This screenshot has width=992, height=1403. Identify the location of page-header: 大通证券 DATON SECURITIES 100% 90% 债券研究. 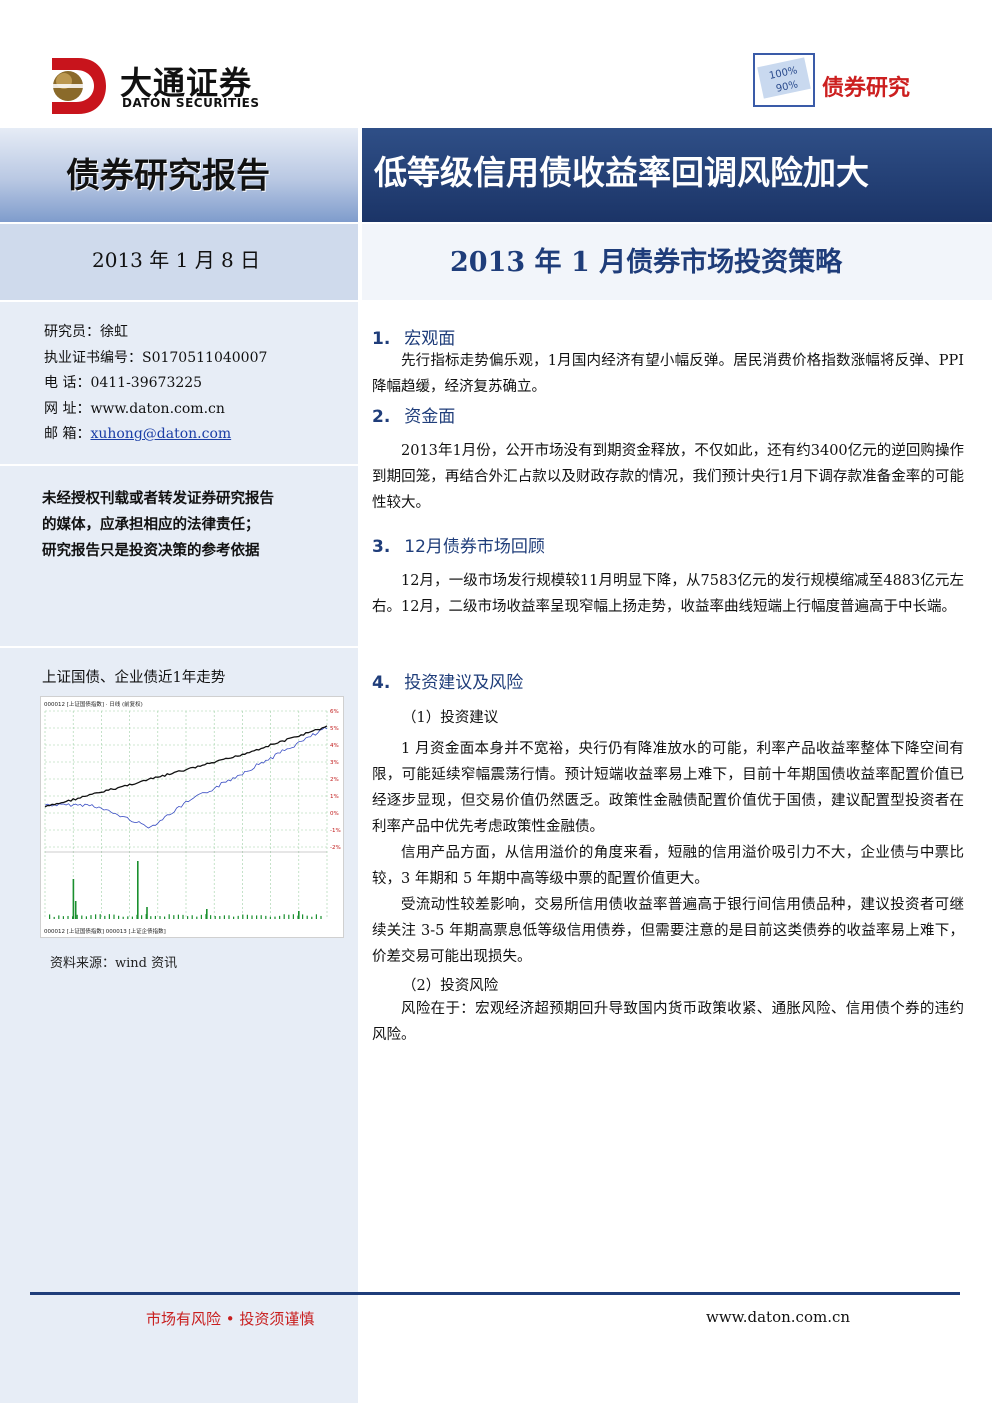
(496, 62).